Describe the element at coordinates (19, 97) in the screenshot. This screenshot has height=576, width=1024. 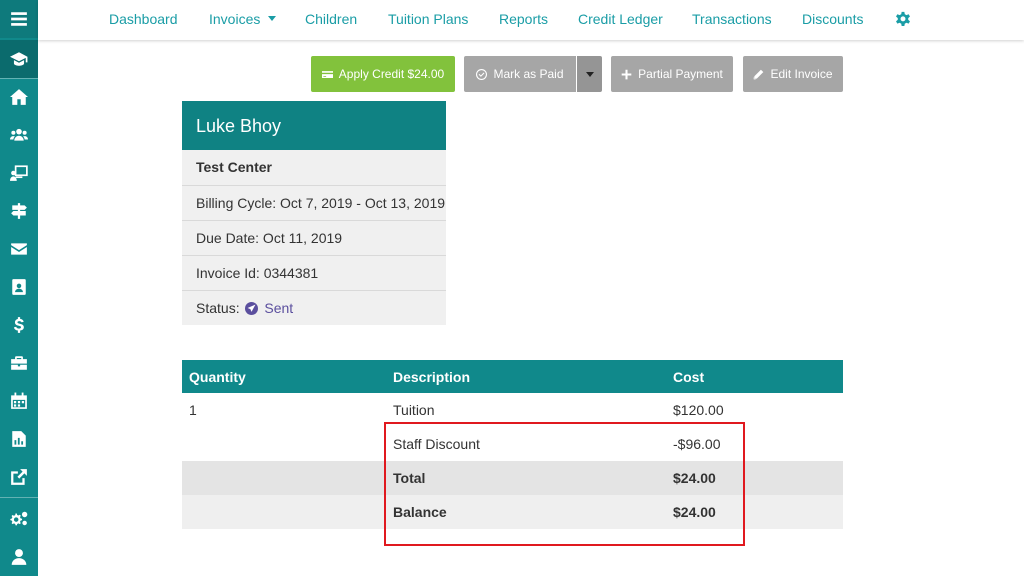
I see `home-icon` at that location.